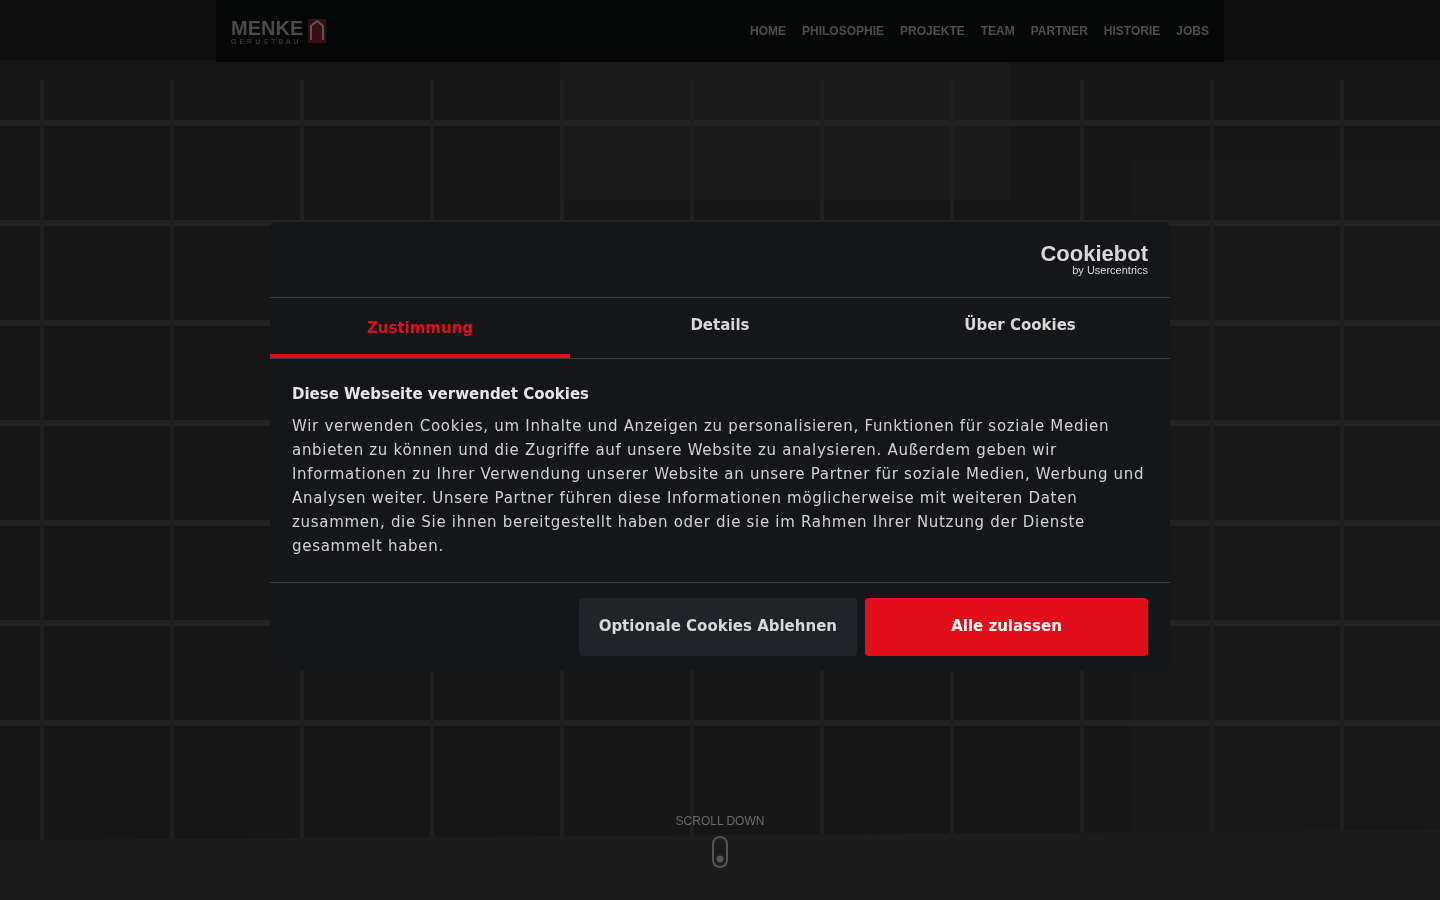 The height and width of the screenshot is (900, 1440). What do you see at coordinates (1132, 31) in the screenshot?
I see `nav-link: HISTORIE` at bounding box center [1132, 31].